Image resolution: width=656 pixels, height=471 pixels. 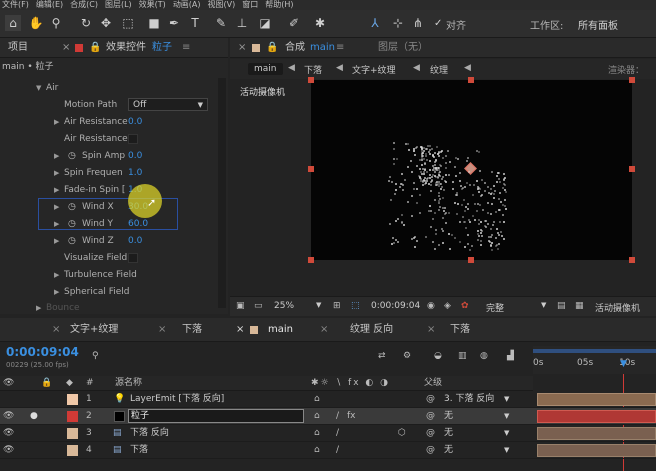 What do you see at coordinates (465, 306) in the screenshot?
I see `color-channels-icon: ✿` at bounding box center [465, 306].